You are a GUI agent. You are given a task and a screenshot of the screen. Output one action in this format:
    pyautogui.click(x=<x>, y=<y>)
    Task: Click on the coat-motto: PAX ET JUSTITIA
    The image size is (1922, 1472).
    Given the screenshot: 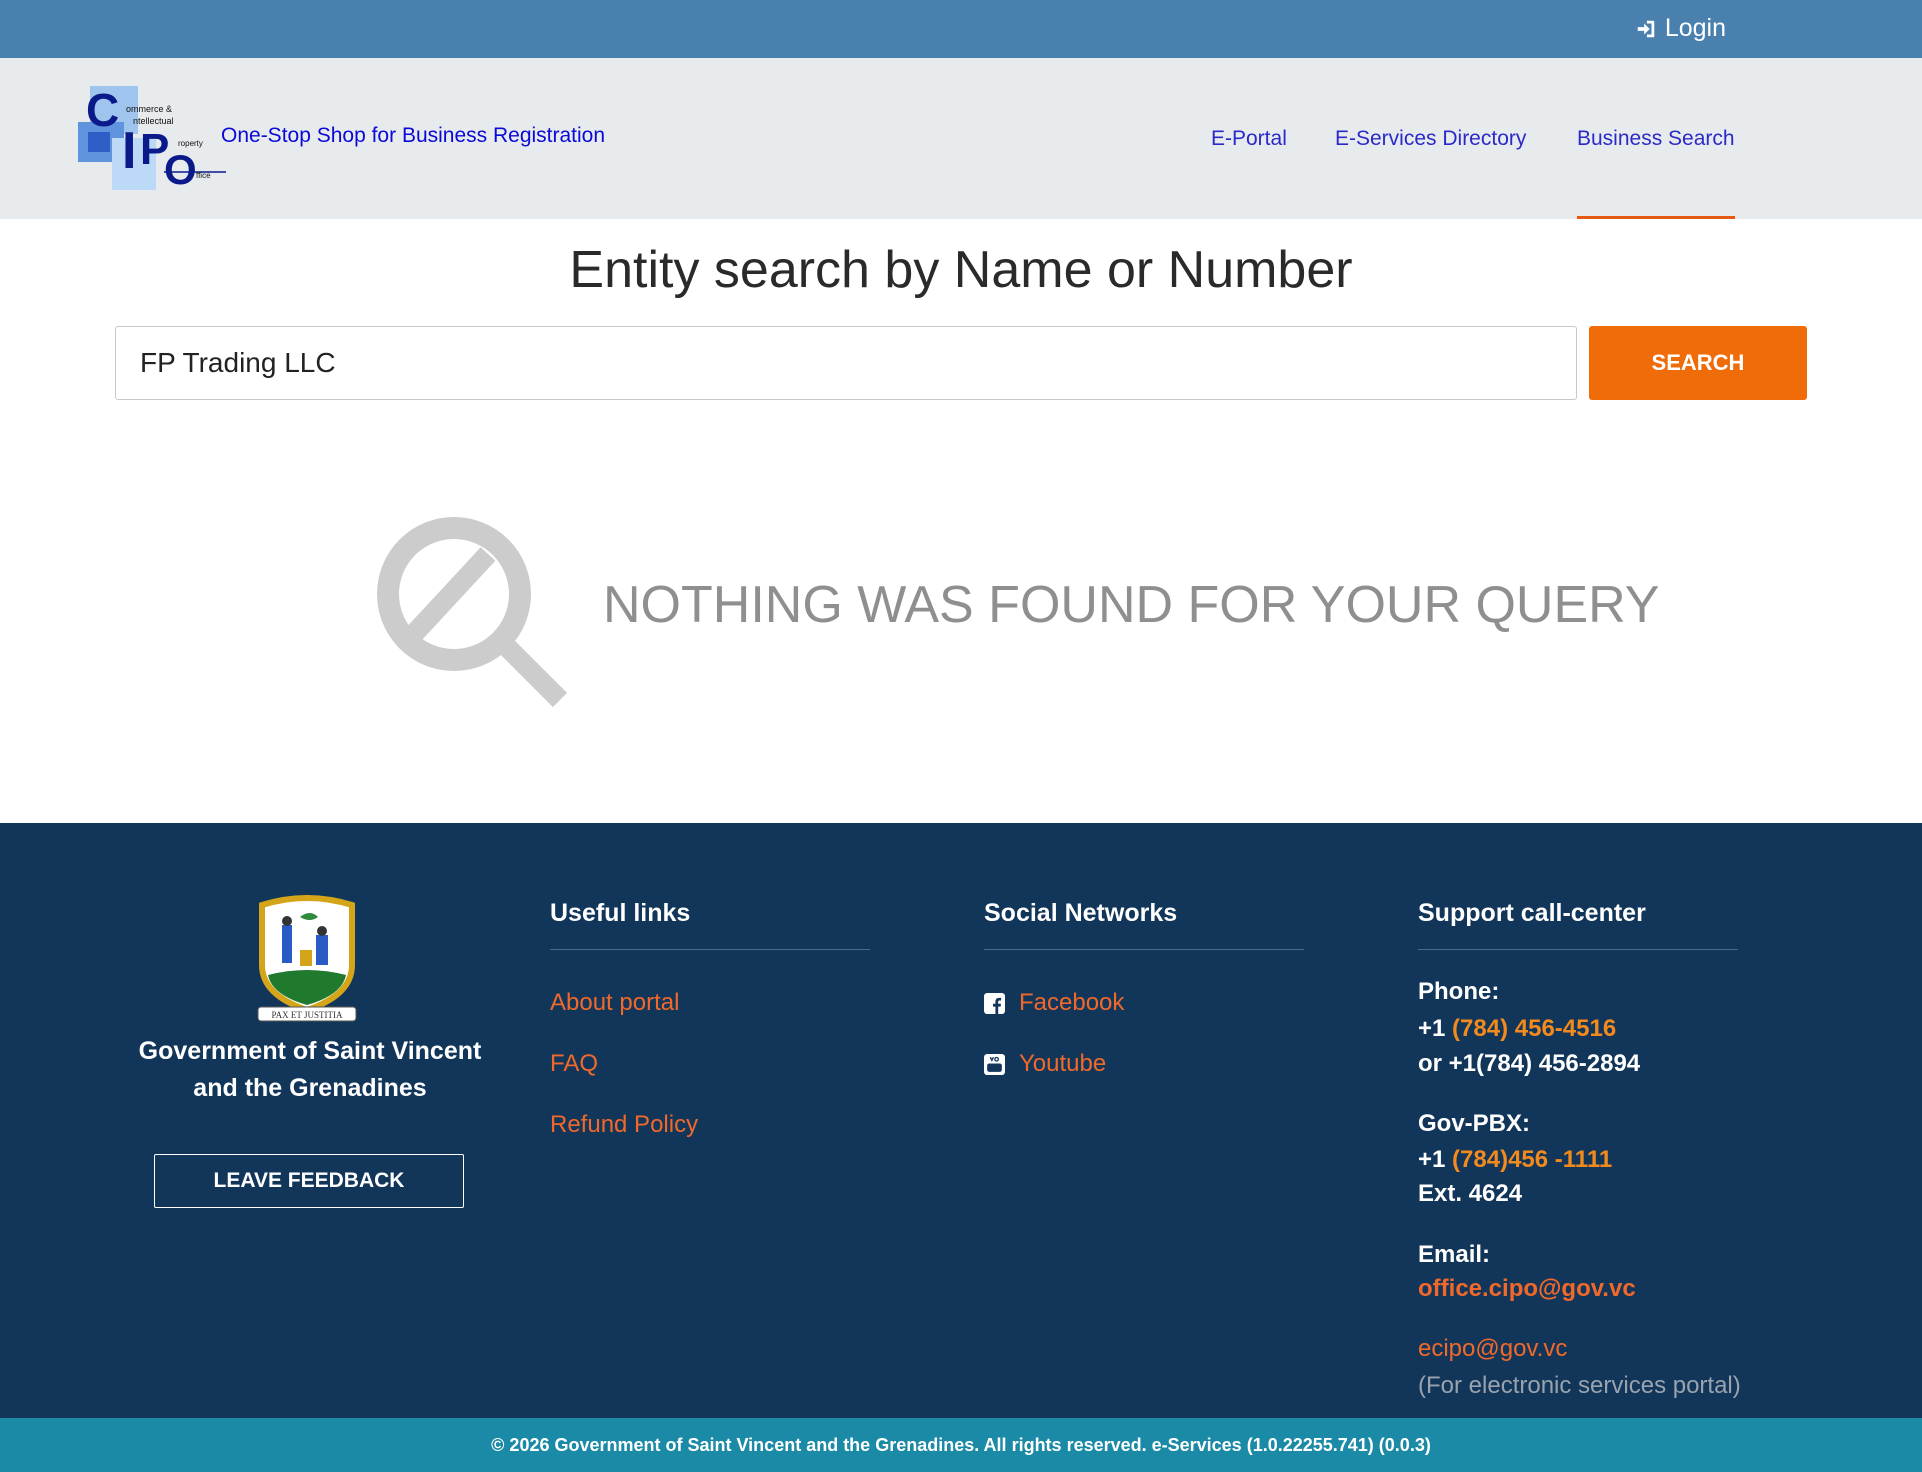 What is the action you would take?
    pyautogui.click(x=307, y=1015)
    